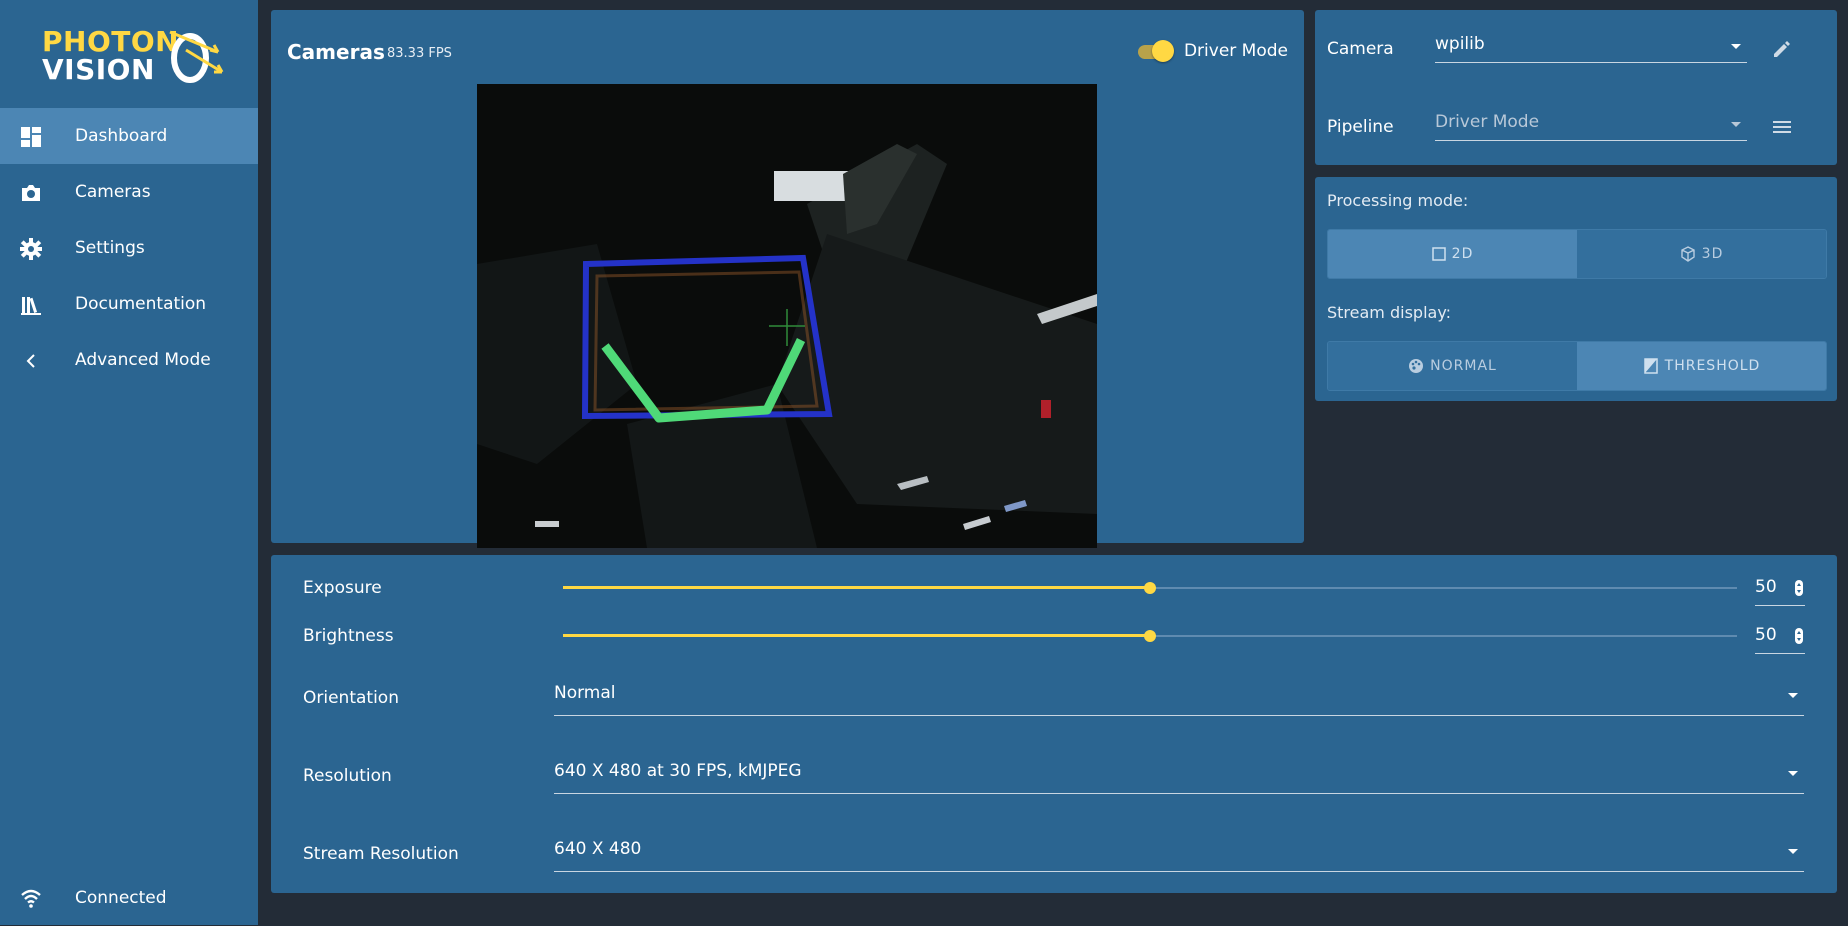  Describe the element at coordinates (1487, 122) in the screenshot. I see `pipeline-select-value: Driver Mode` at that location.